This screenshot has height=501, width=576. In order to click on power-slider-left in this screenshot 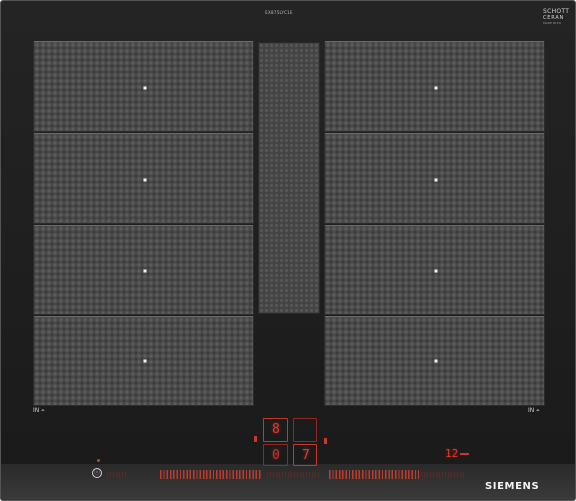, I will do `click(211, 474)`.